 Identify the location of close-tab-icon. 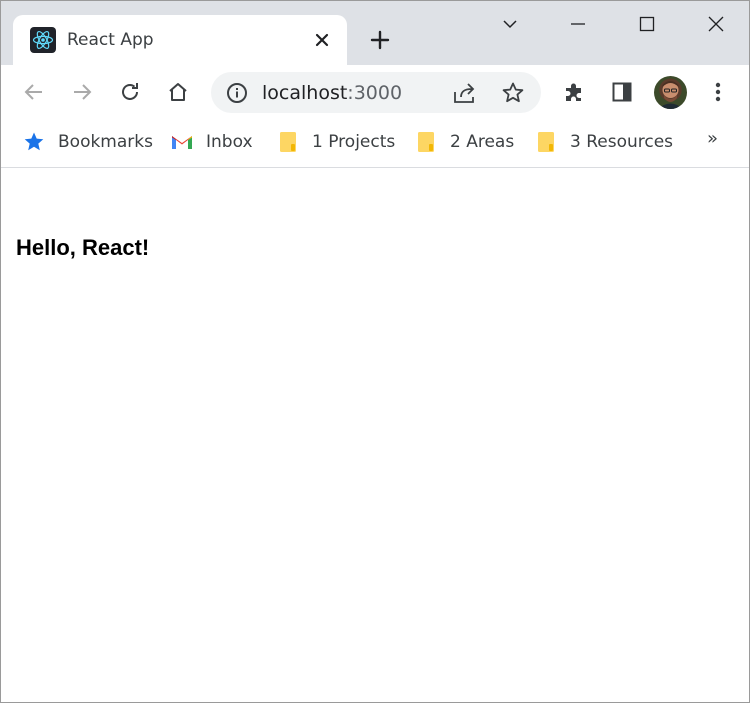
(322, 40).